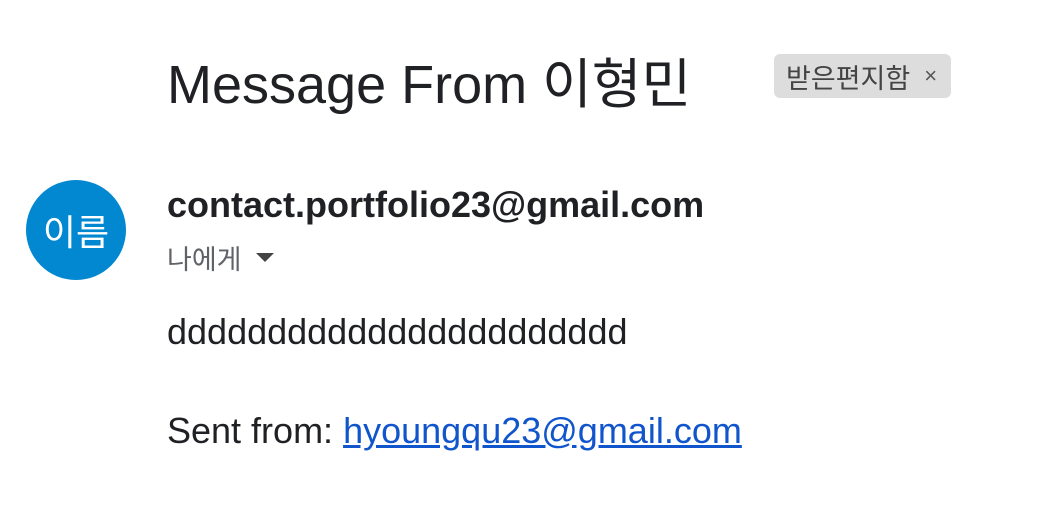  I want to click on avatar: 이름, so click(76, 230).